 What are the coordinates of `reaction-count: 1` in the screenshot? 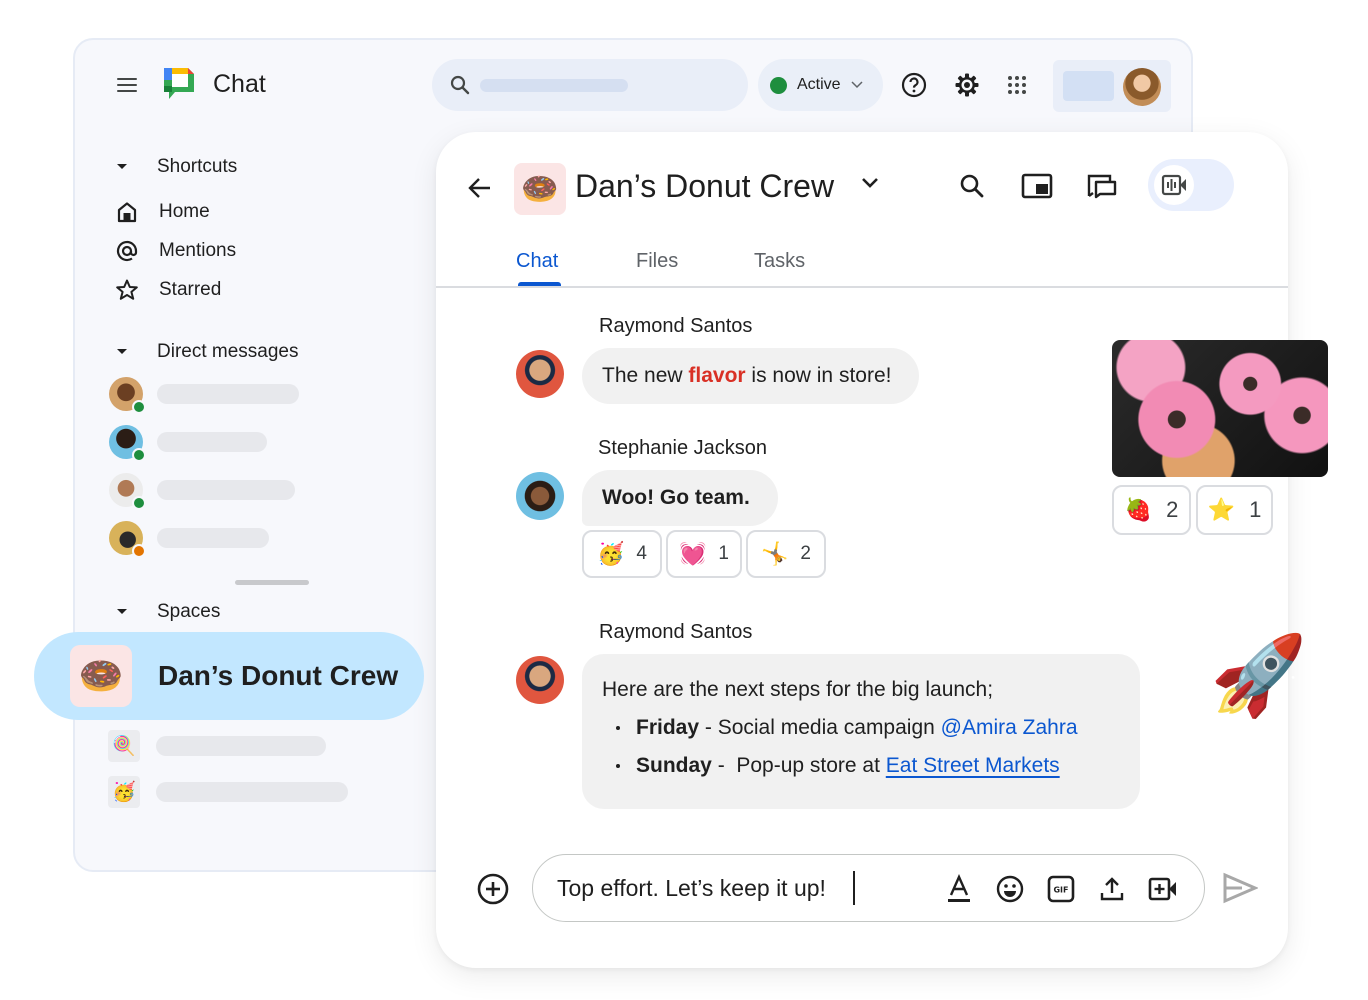 It's located at (723, 553).